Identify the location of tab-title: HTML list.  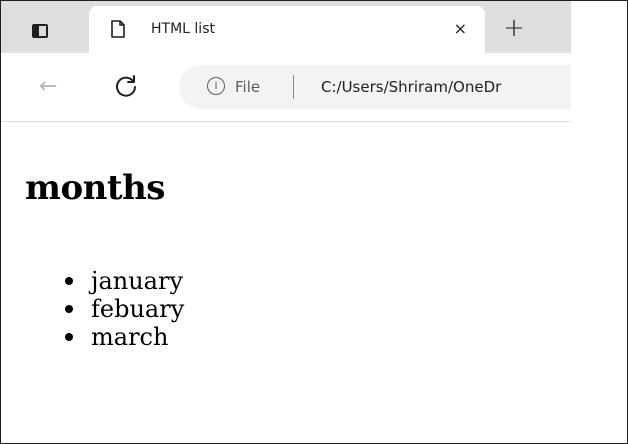
(183, 29).